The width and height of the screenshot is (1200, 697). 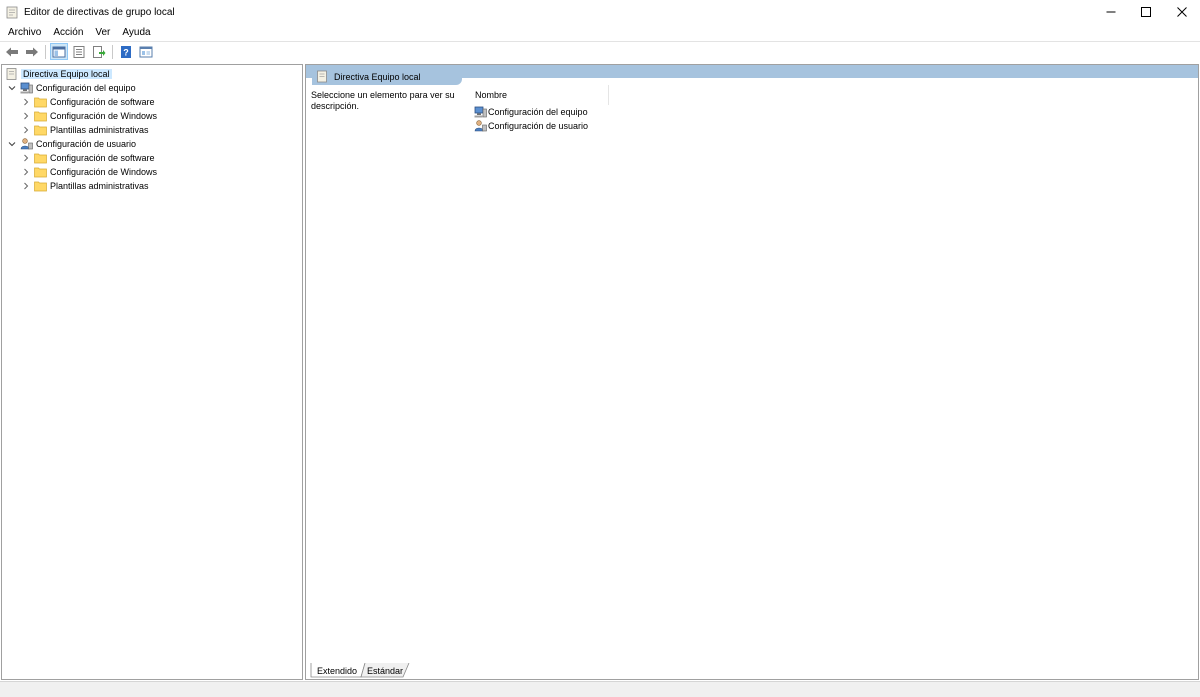 I want to click on back-arrow-icon, so click(x=12, y=51).